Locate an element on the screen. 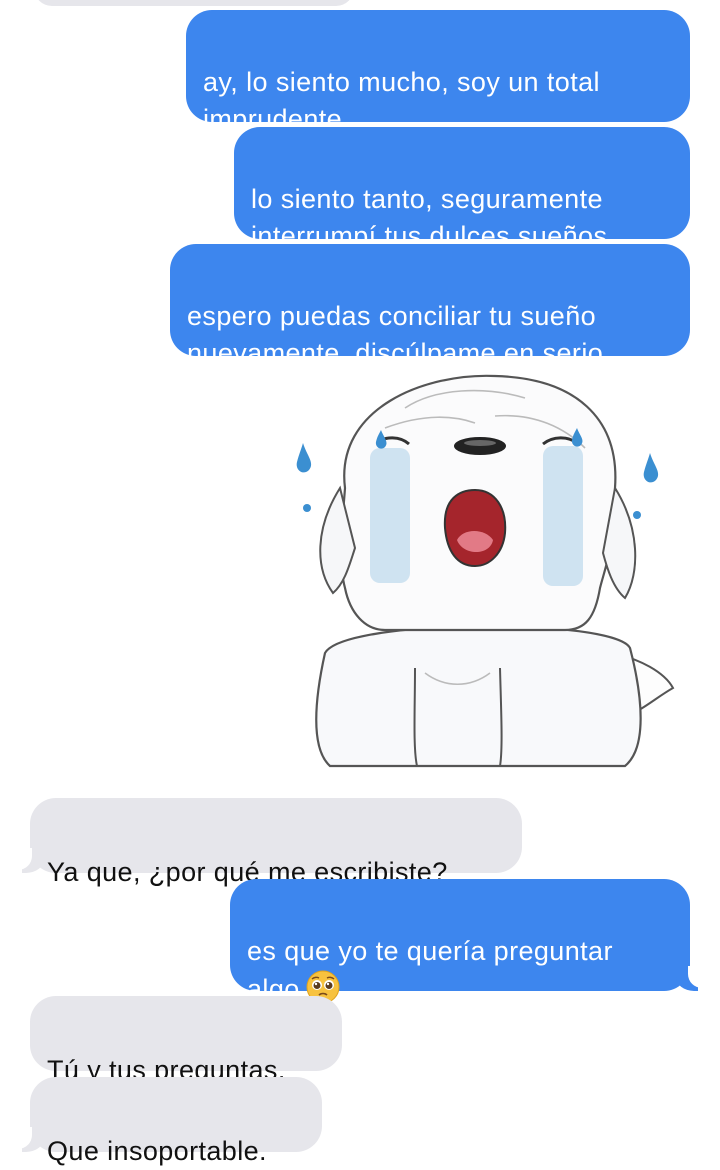  message-text: es que yo te quería preguntar algo is located at coordinates (430, 970).